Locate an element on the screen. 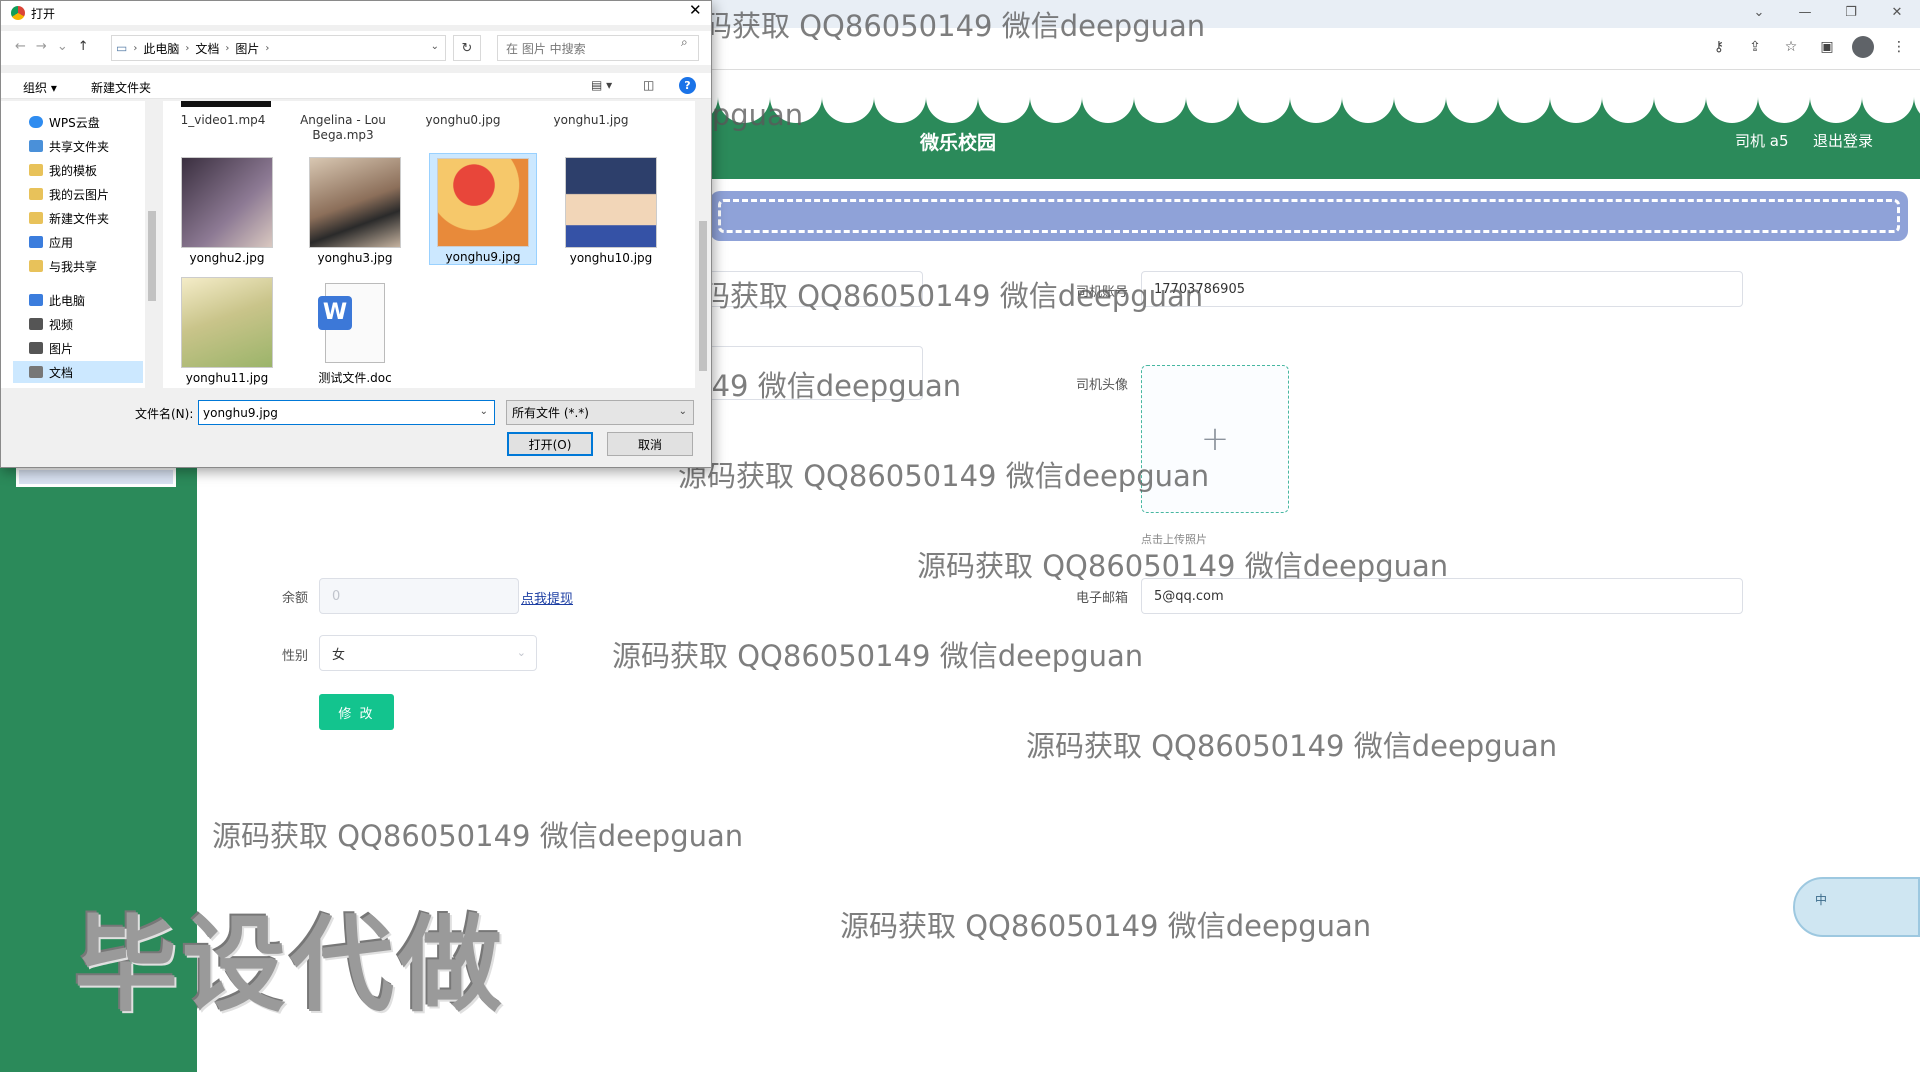 Image resolution: width=1920 pixels, height=1072 pixels. video-icon is located at coordinates (36, 324).